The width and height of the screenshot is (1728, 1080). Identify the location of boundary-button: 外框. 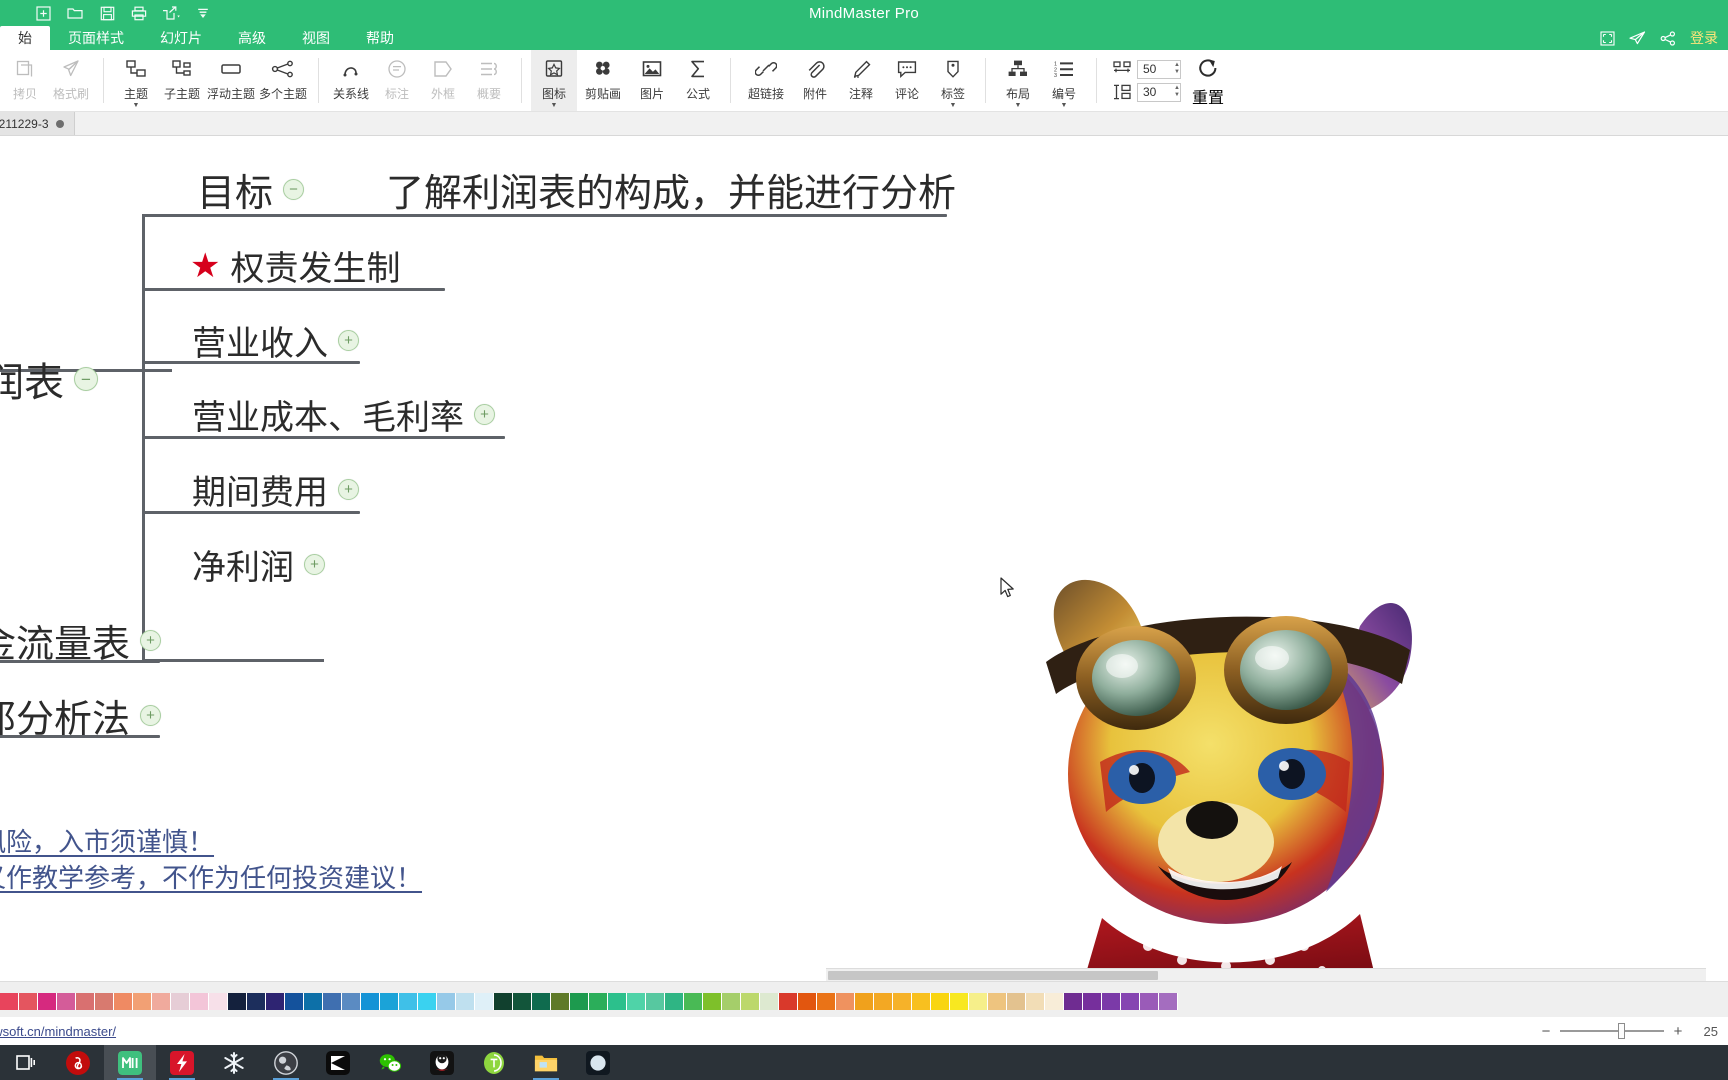
(443, 80).